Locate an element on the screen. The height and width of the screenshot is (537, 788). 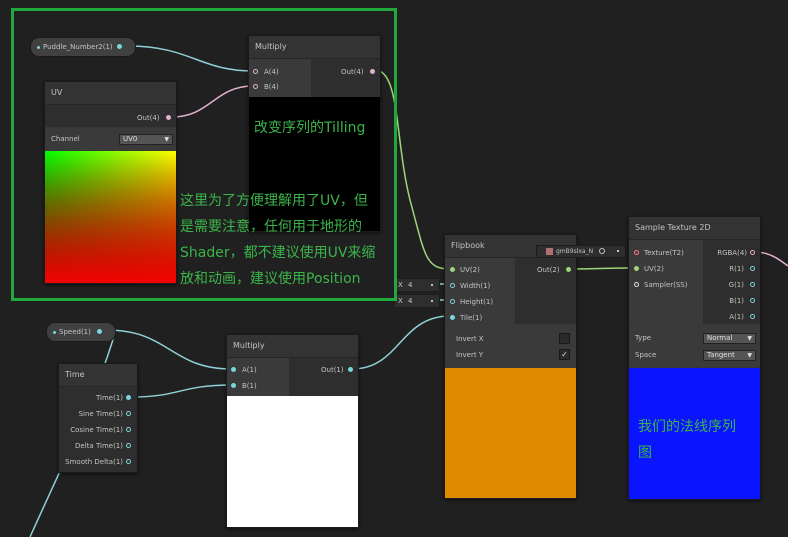
sample-b-port is located at coordinates (752, 300).